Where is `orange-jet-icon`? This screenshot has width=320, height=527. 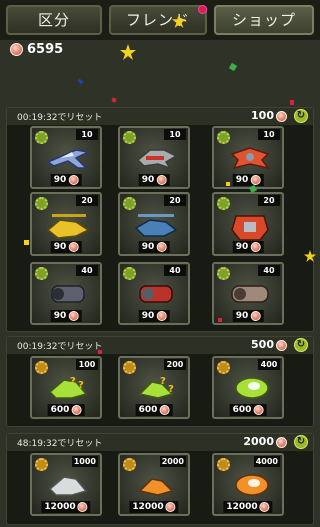 orange-jet-icon is located at coordinates (156, 484).